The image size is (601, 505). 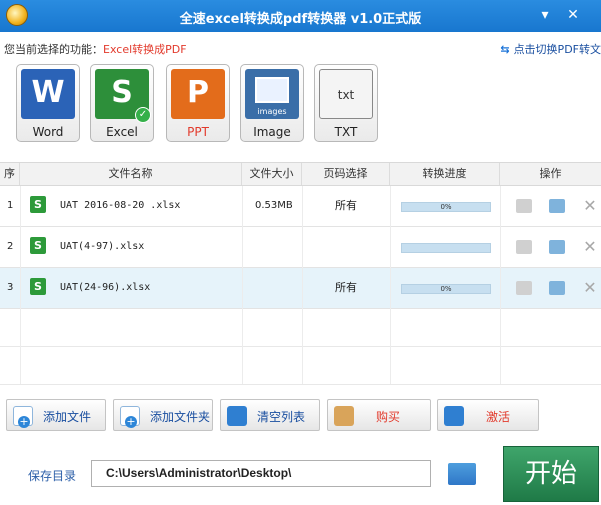 I want to click on add-file-button: 添加文件, so click(x=56, y=415).